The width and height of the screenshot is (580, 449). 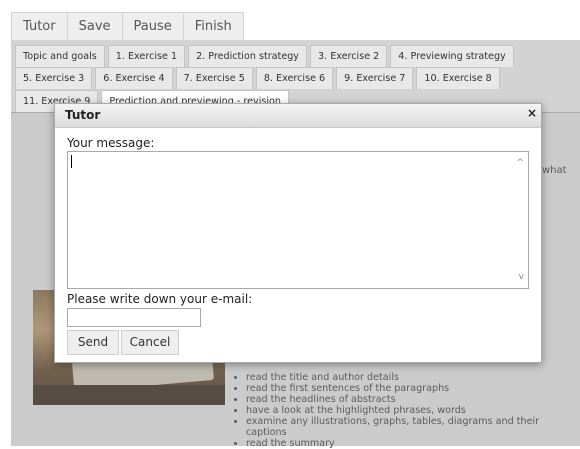 What do you see at coordinates (520, 163) in the screenshot?
I see `scroll-up-icon: ^` at bounding box center [520, 163].